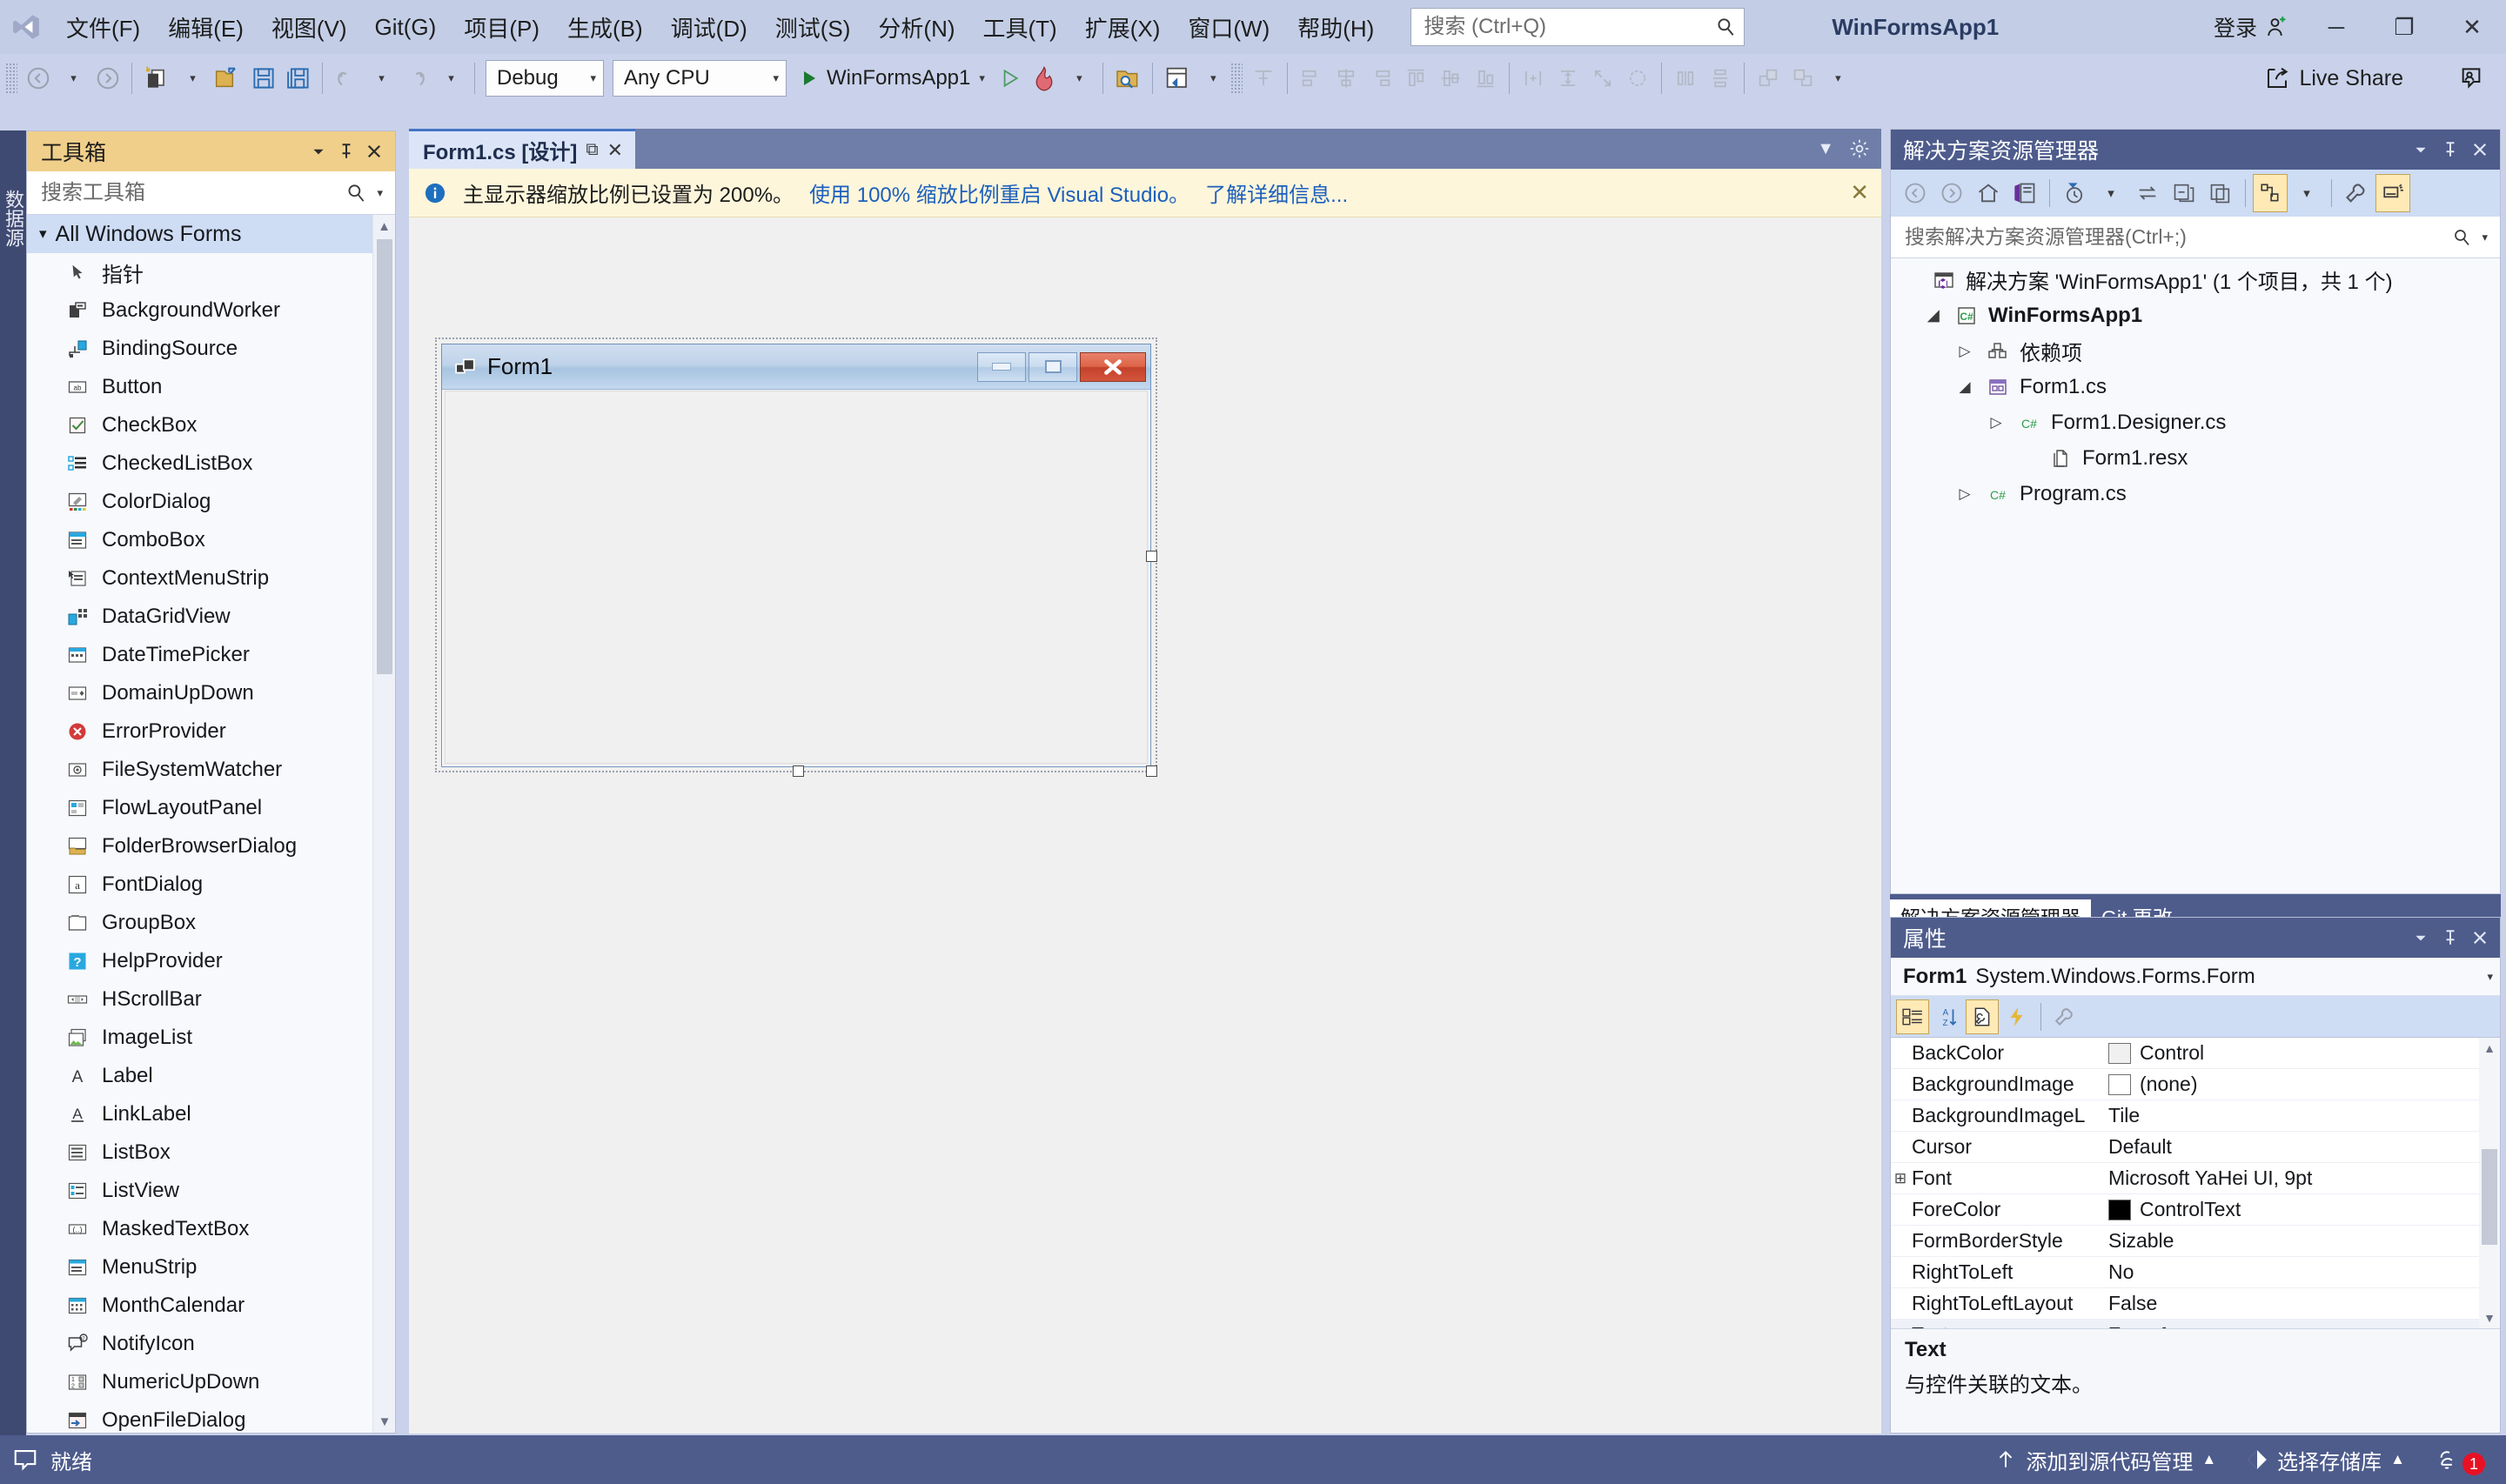 This screenshot has width=2506, height=1484. What do you see at coordinates (2392, 193) in the screenshot?
I see `preview-selected-items-button` at bounding box center [2392, 193].